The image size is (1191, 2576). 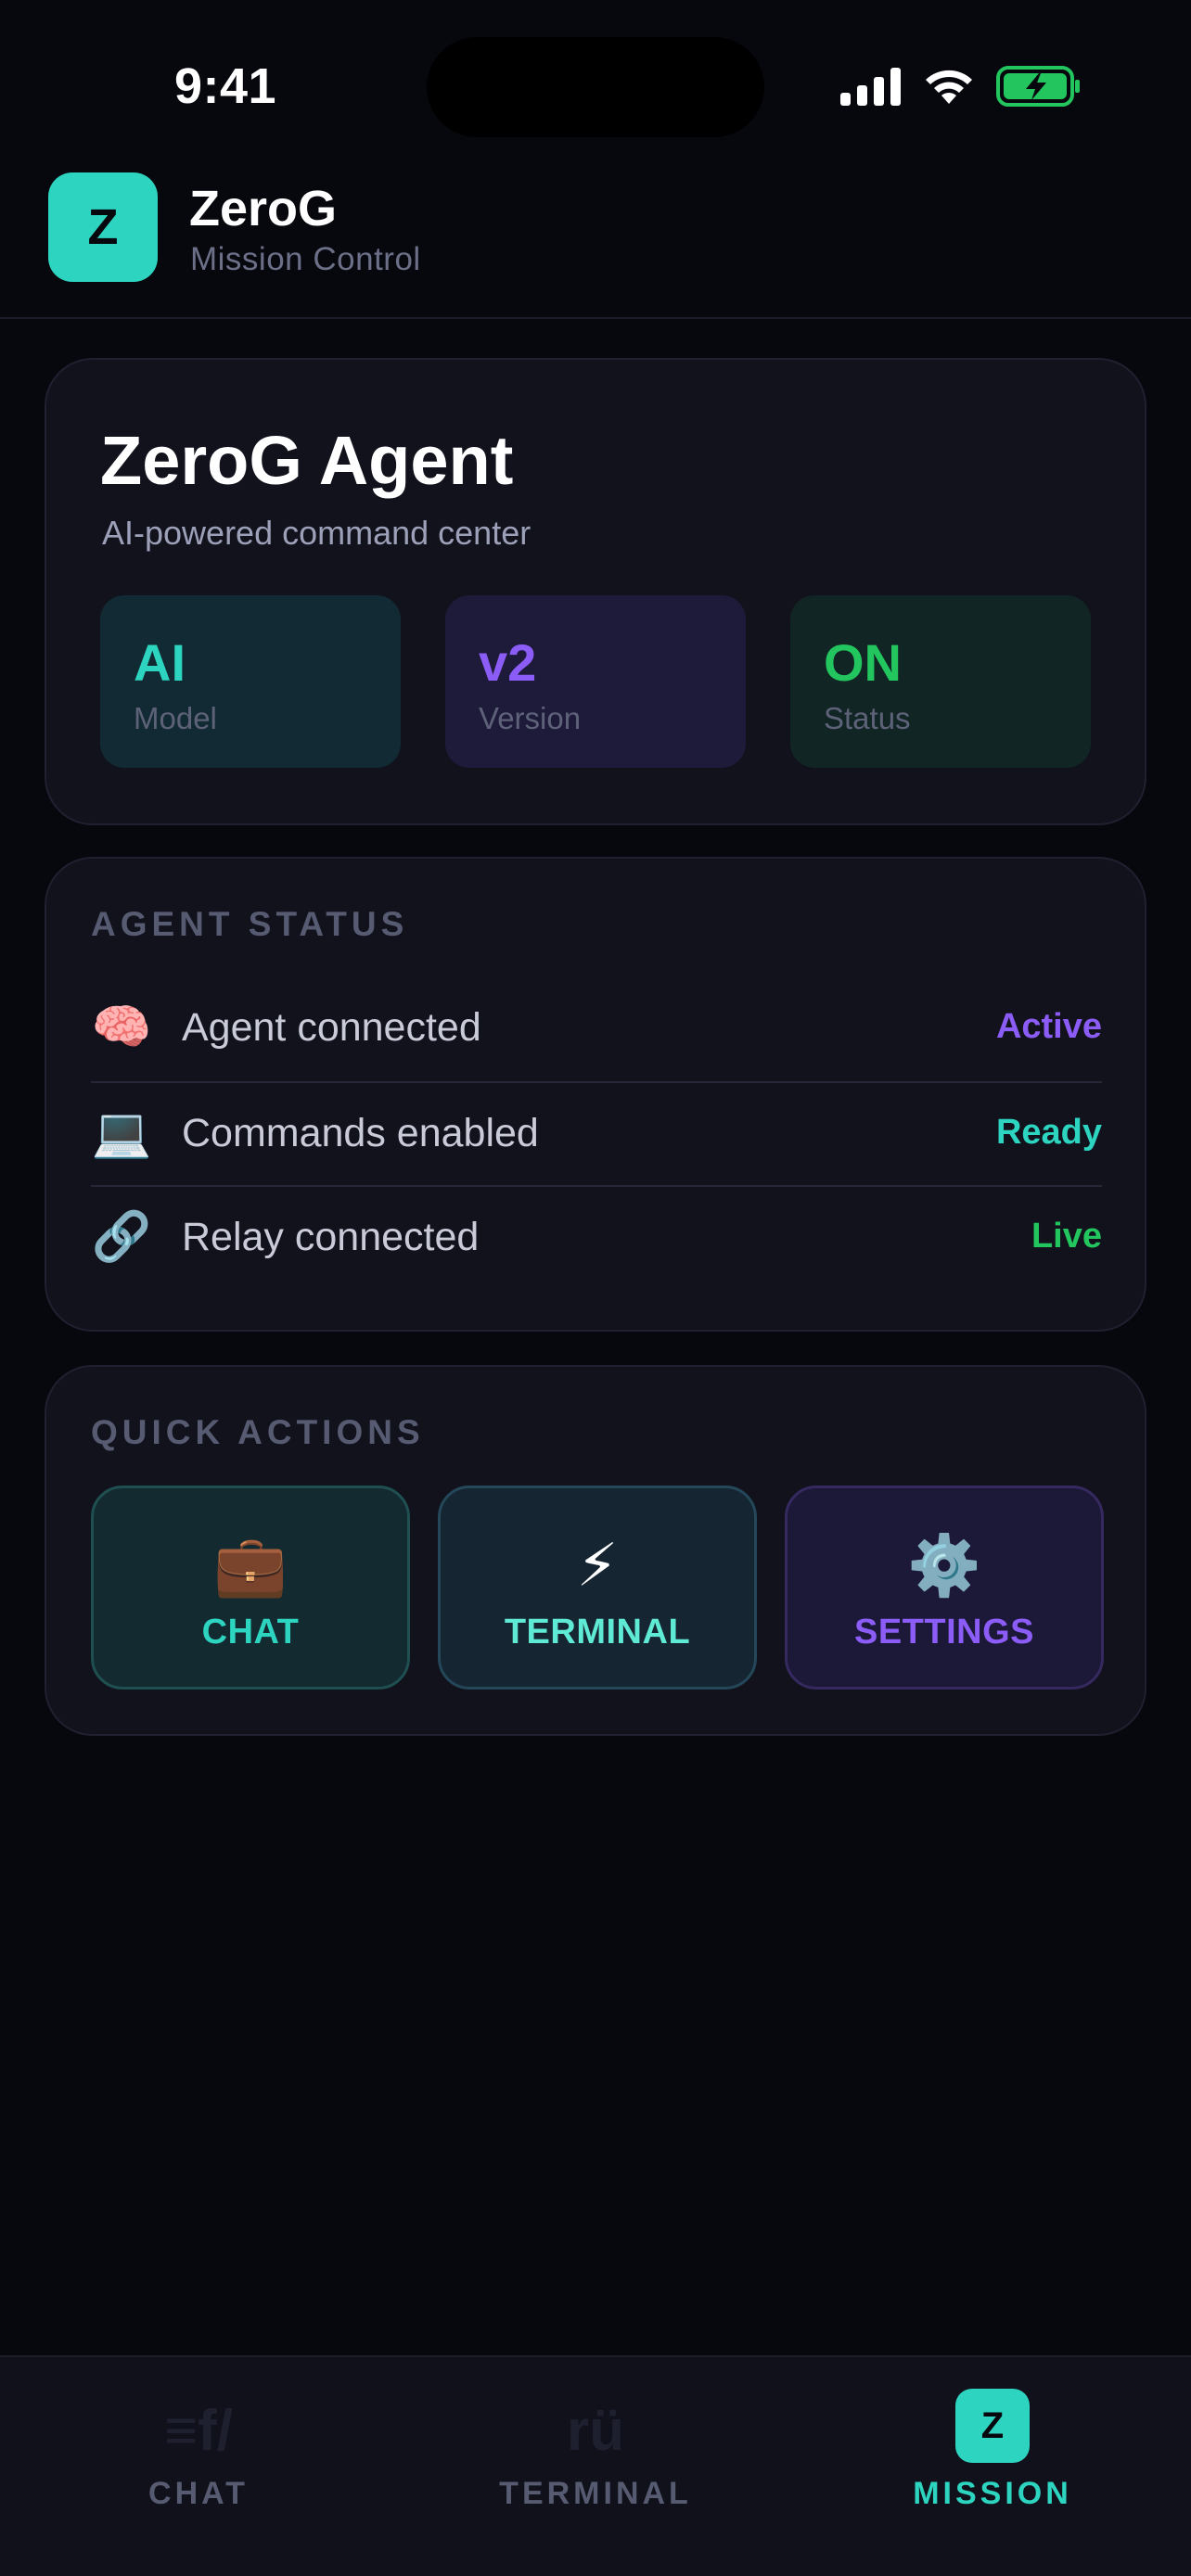 What do you see at coordinates (360, 1133) in the screenshot?
I see `status-row-label: Commands enabled` at bounding box center [360, 1133].